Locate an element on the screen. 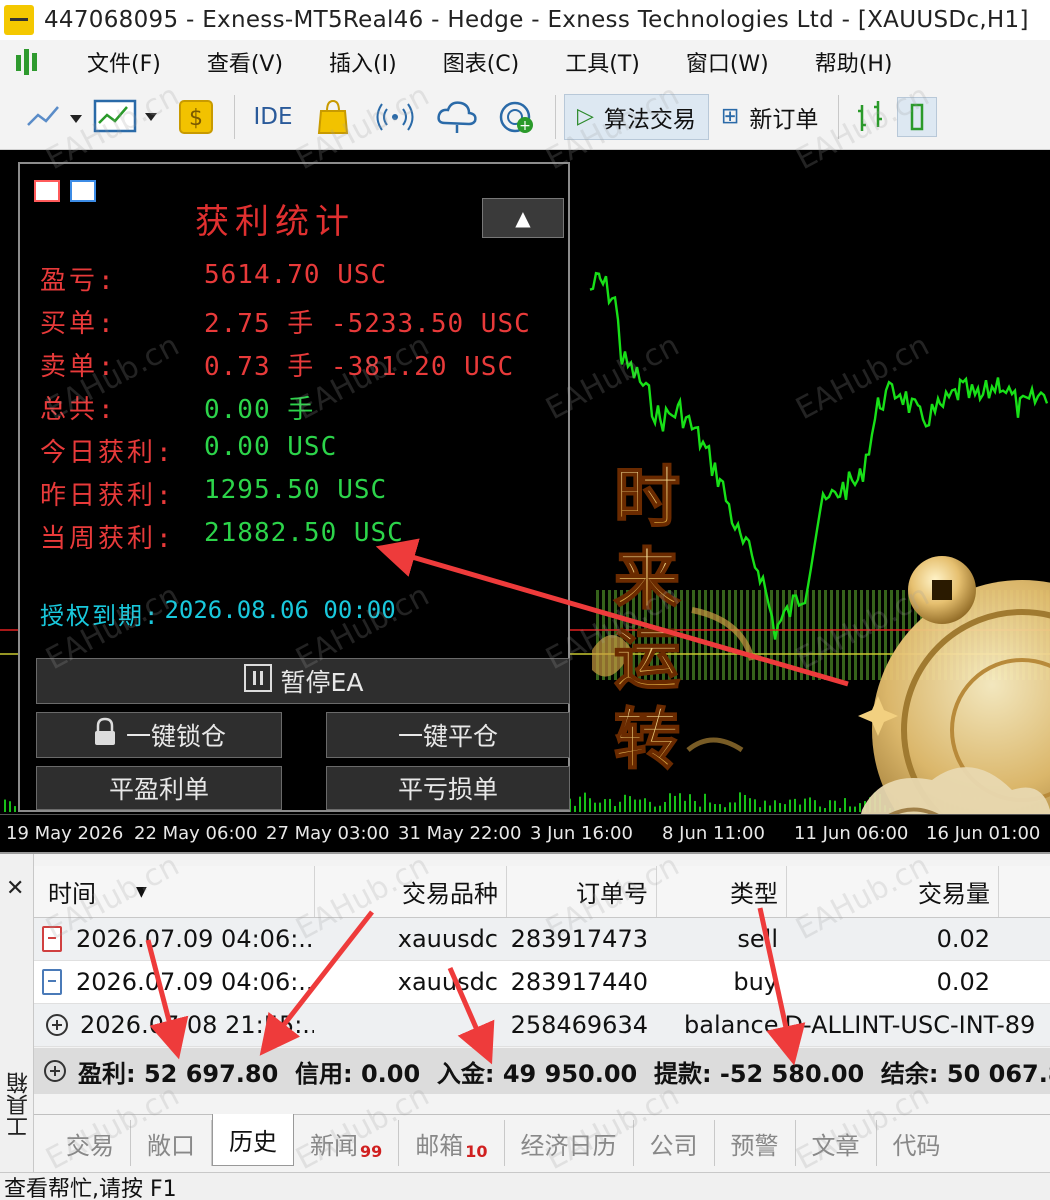 The image size is (1050, 1200). cell-type-text: balance is located at coordinates (731, 1025).